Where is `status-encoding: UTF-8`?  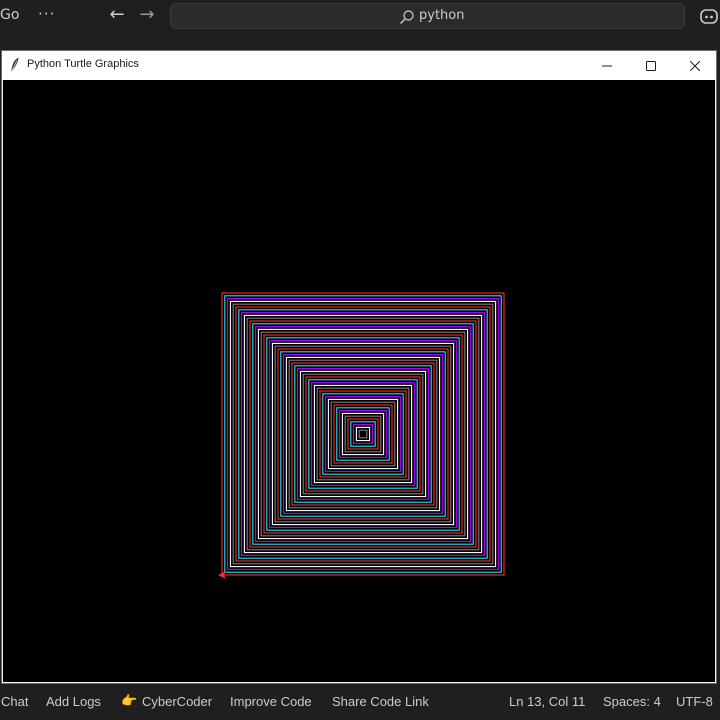 status-encoding: UTF-8 is located at coordinates (694, 701).